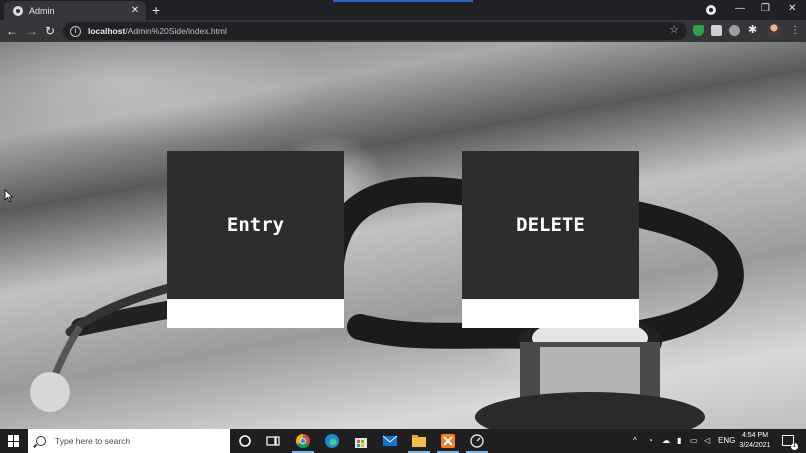  What do you see at coordinates (403, 10) in the screenshot?
I see `browser-tab-strip: Admin ✕ + — ❐ ✕` at bounding box center [403, 10].